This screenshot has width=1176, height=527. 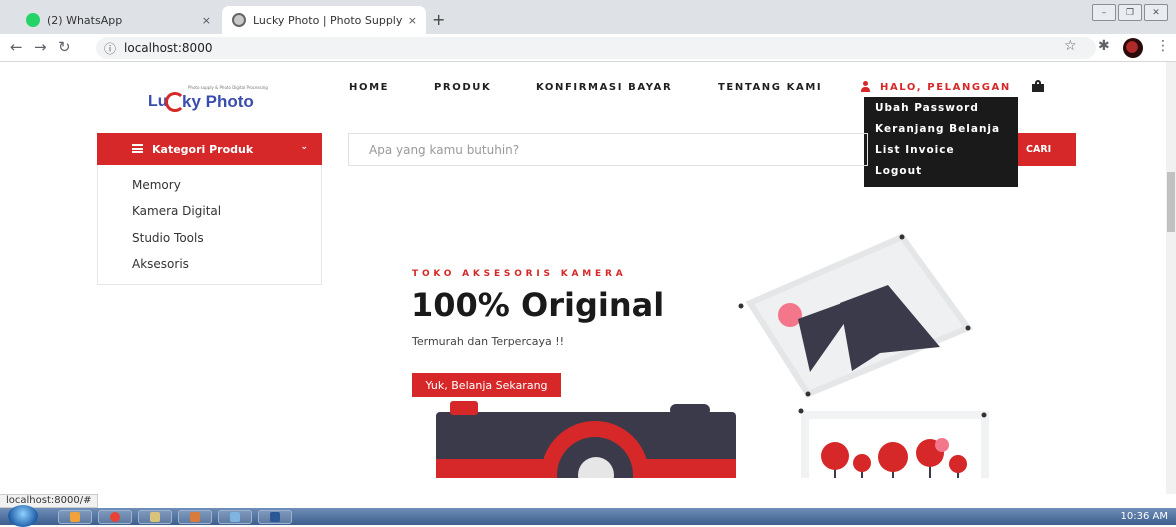 What do you see at coordinates (608, 149) in the screenshot?
I see `search-input: Apa yang kamu butuhin?` at bounding box center [608, 149].